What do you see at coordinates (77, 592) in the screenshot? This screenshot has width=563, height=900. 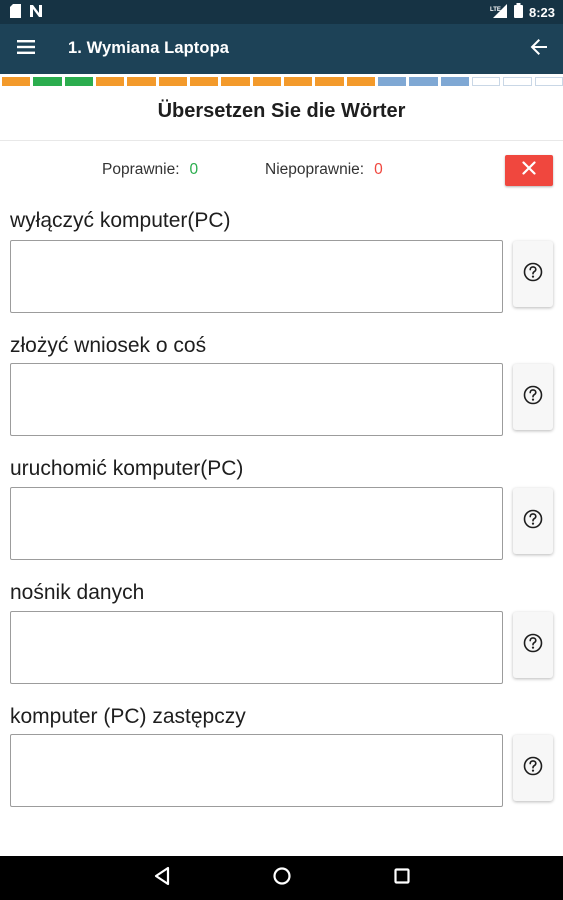 I see `word-label-4: nośnik danych` at bounding box center [77, 592].